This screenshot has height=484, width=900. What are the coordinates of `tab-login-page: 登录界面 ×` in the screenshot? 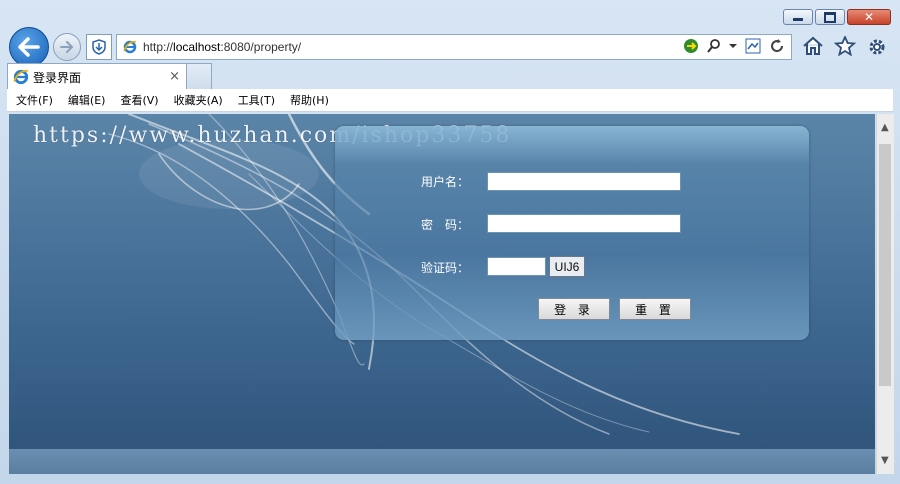 It's located at (97, 76).